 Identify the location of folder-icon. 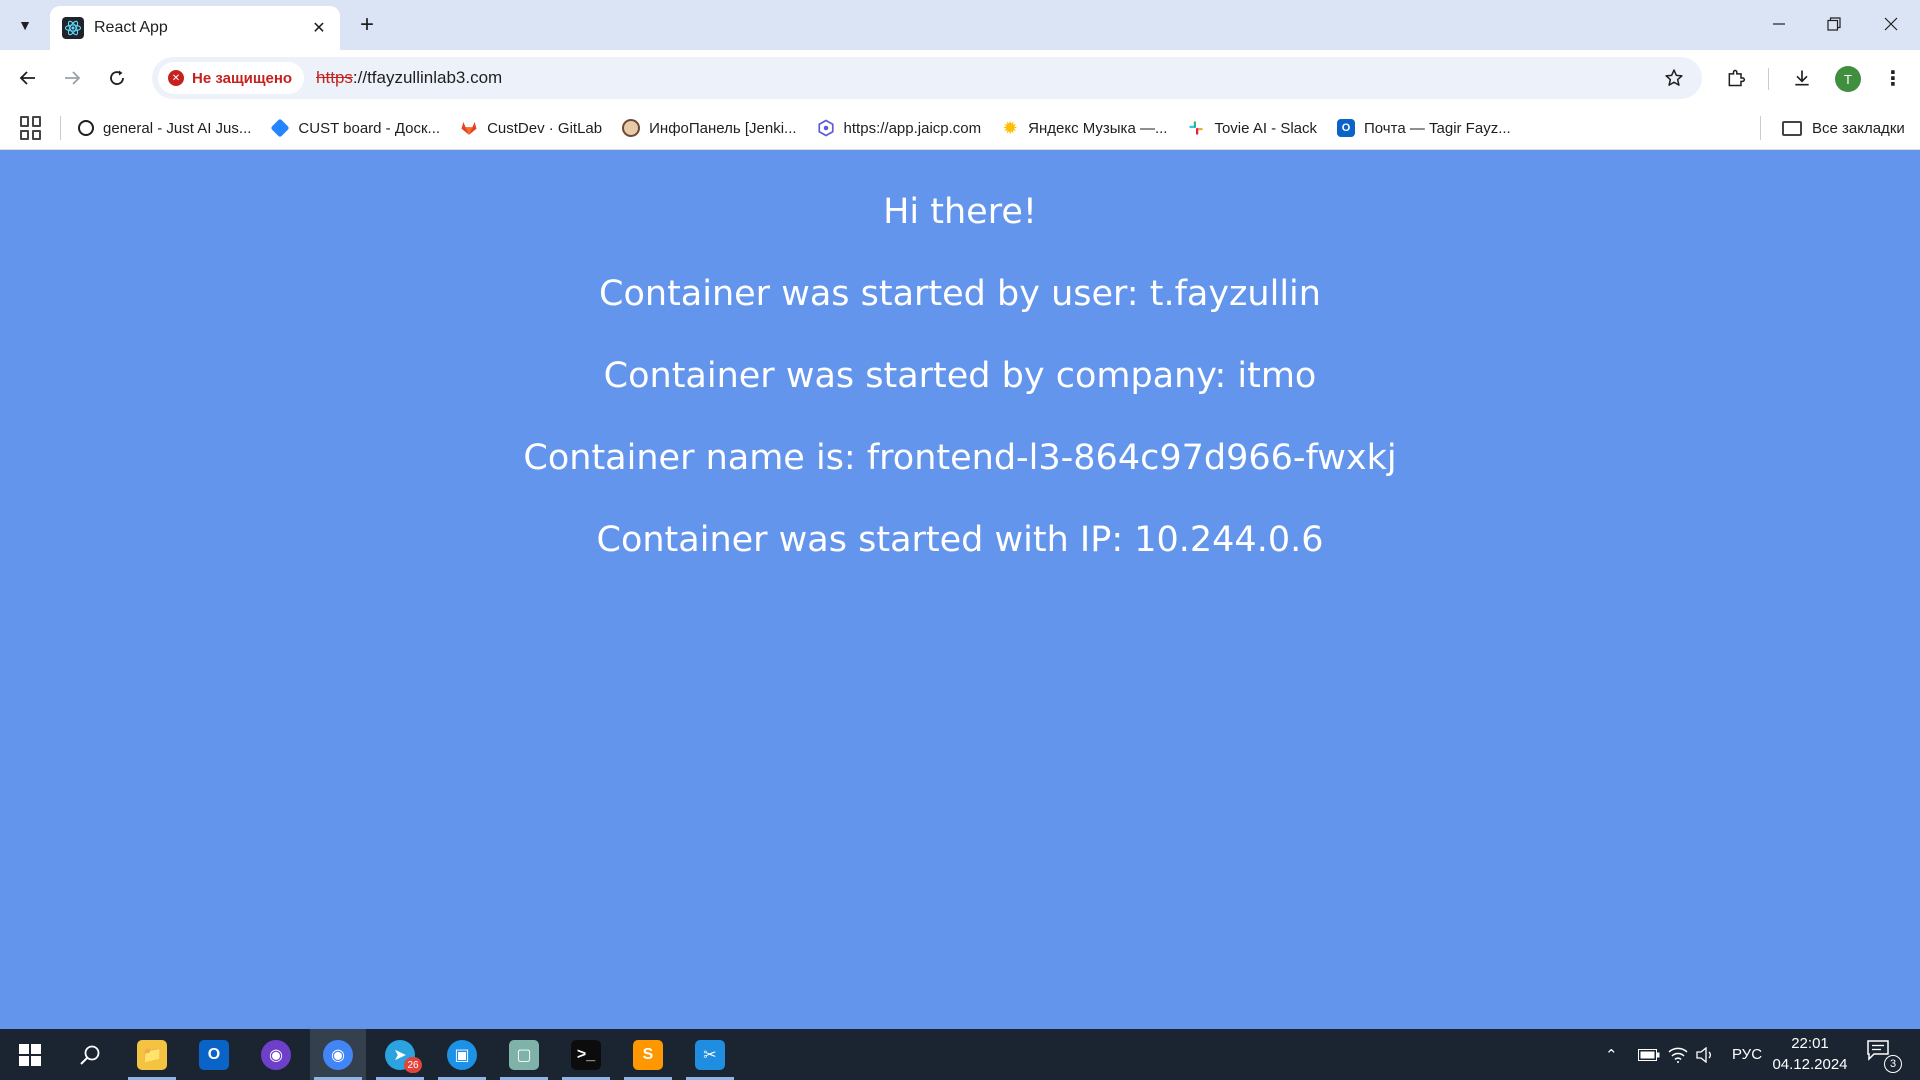
(1792, 128).